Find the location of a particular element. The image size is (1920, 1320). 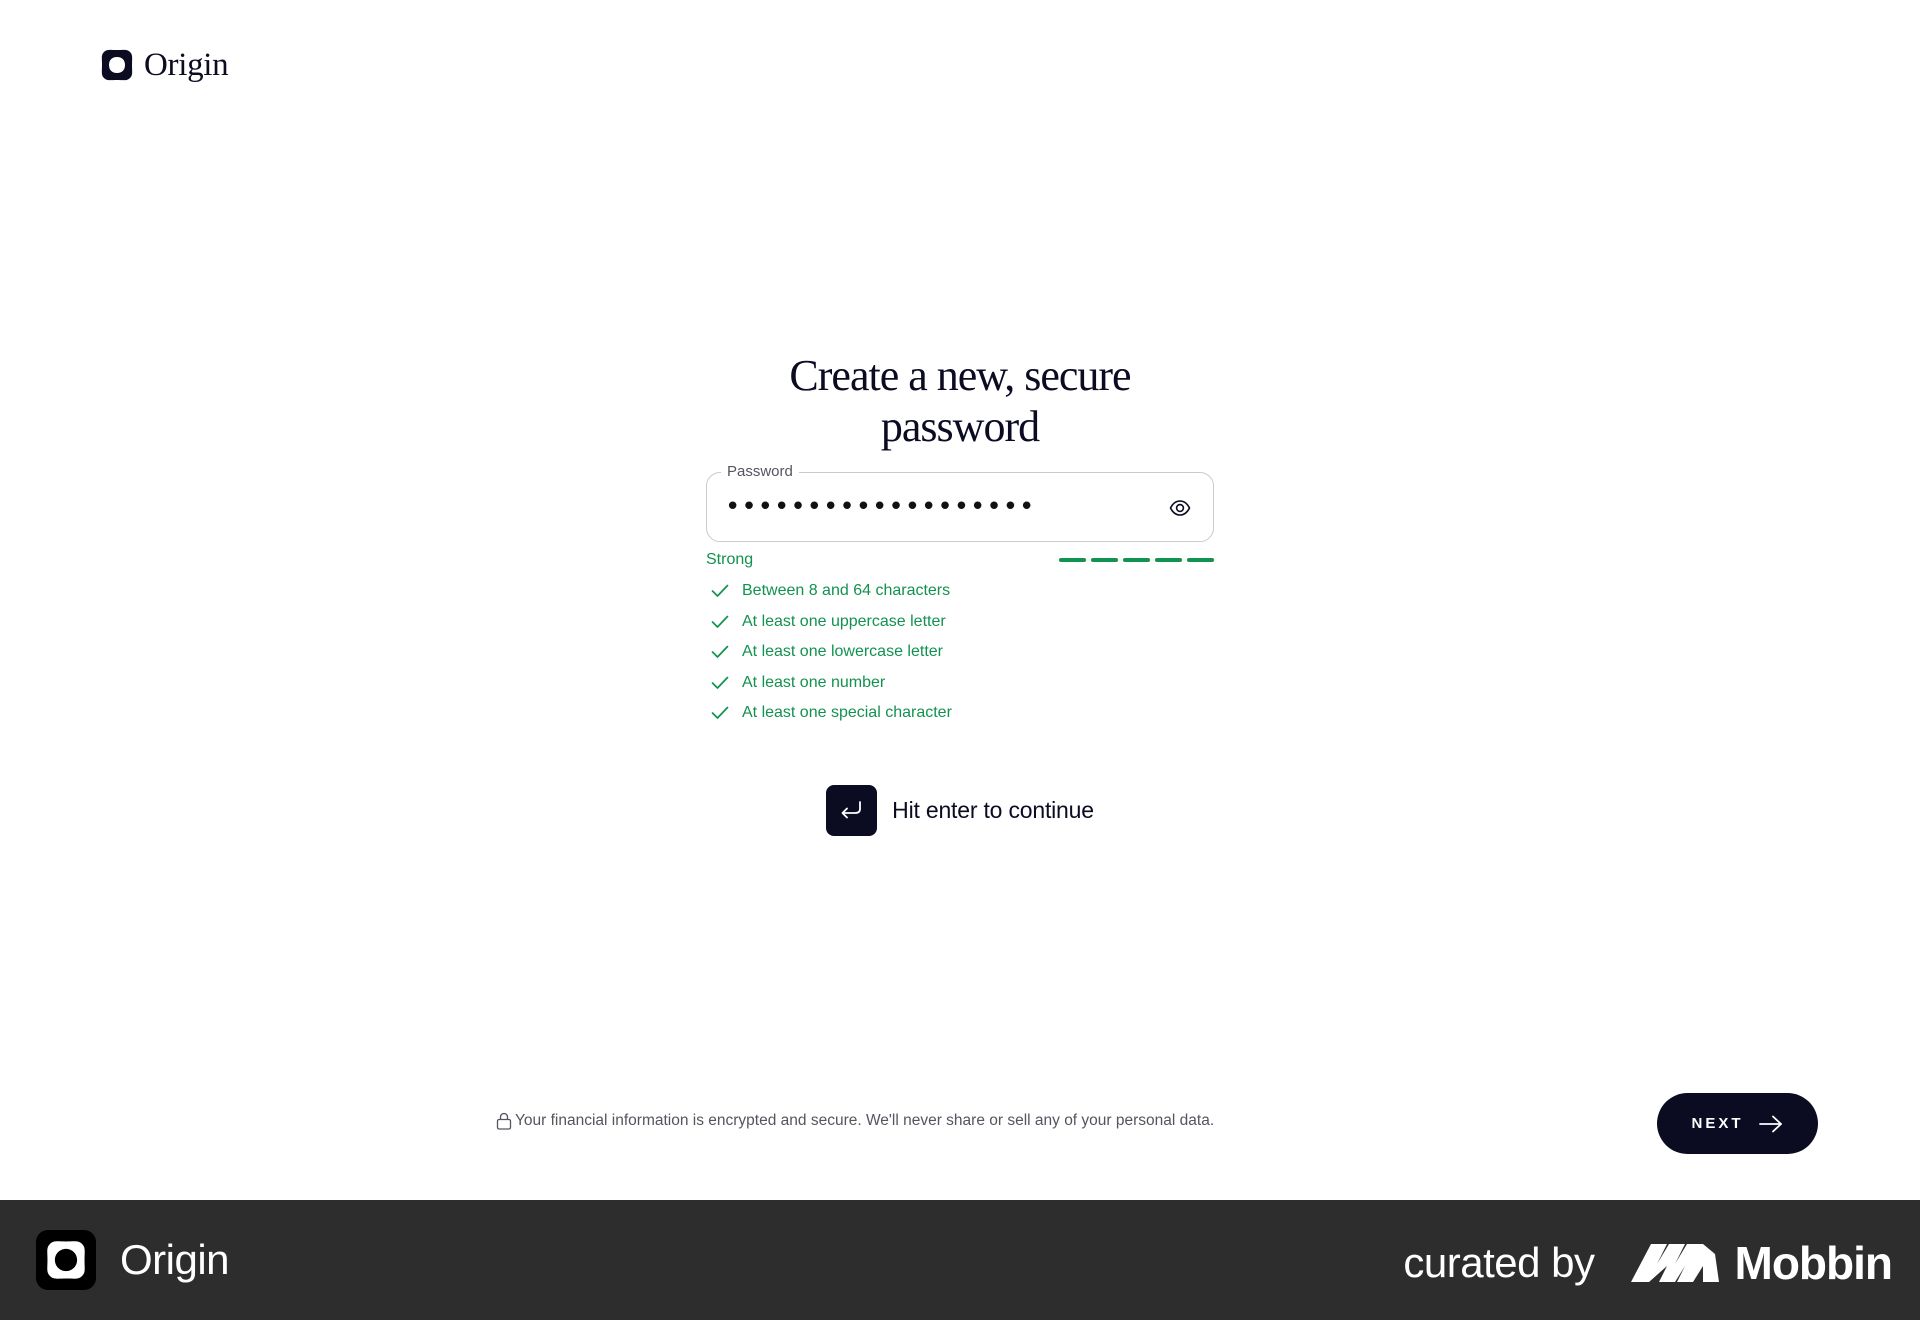

strength-meter is located at coordinates (1136, 560).